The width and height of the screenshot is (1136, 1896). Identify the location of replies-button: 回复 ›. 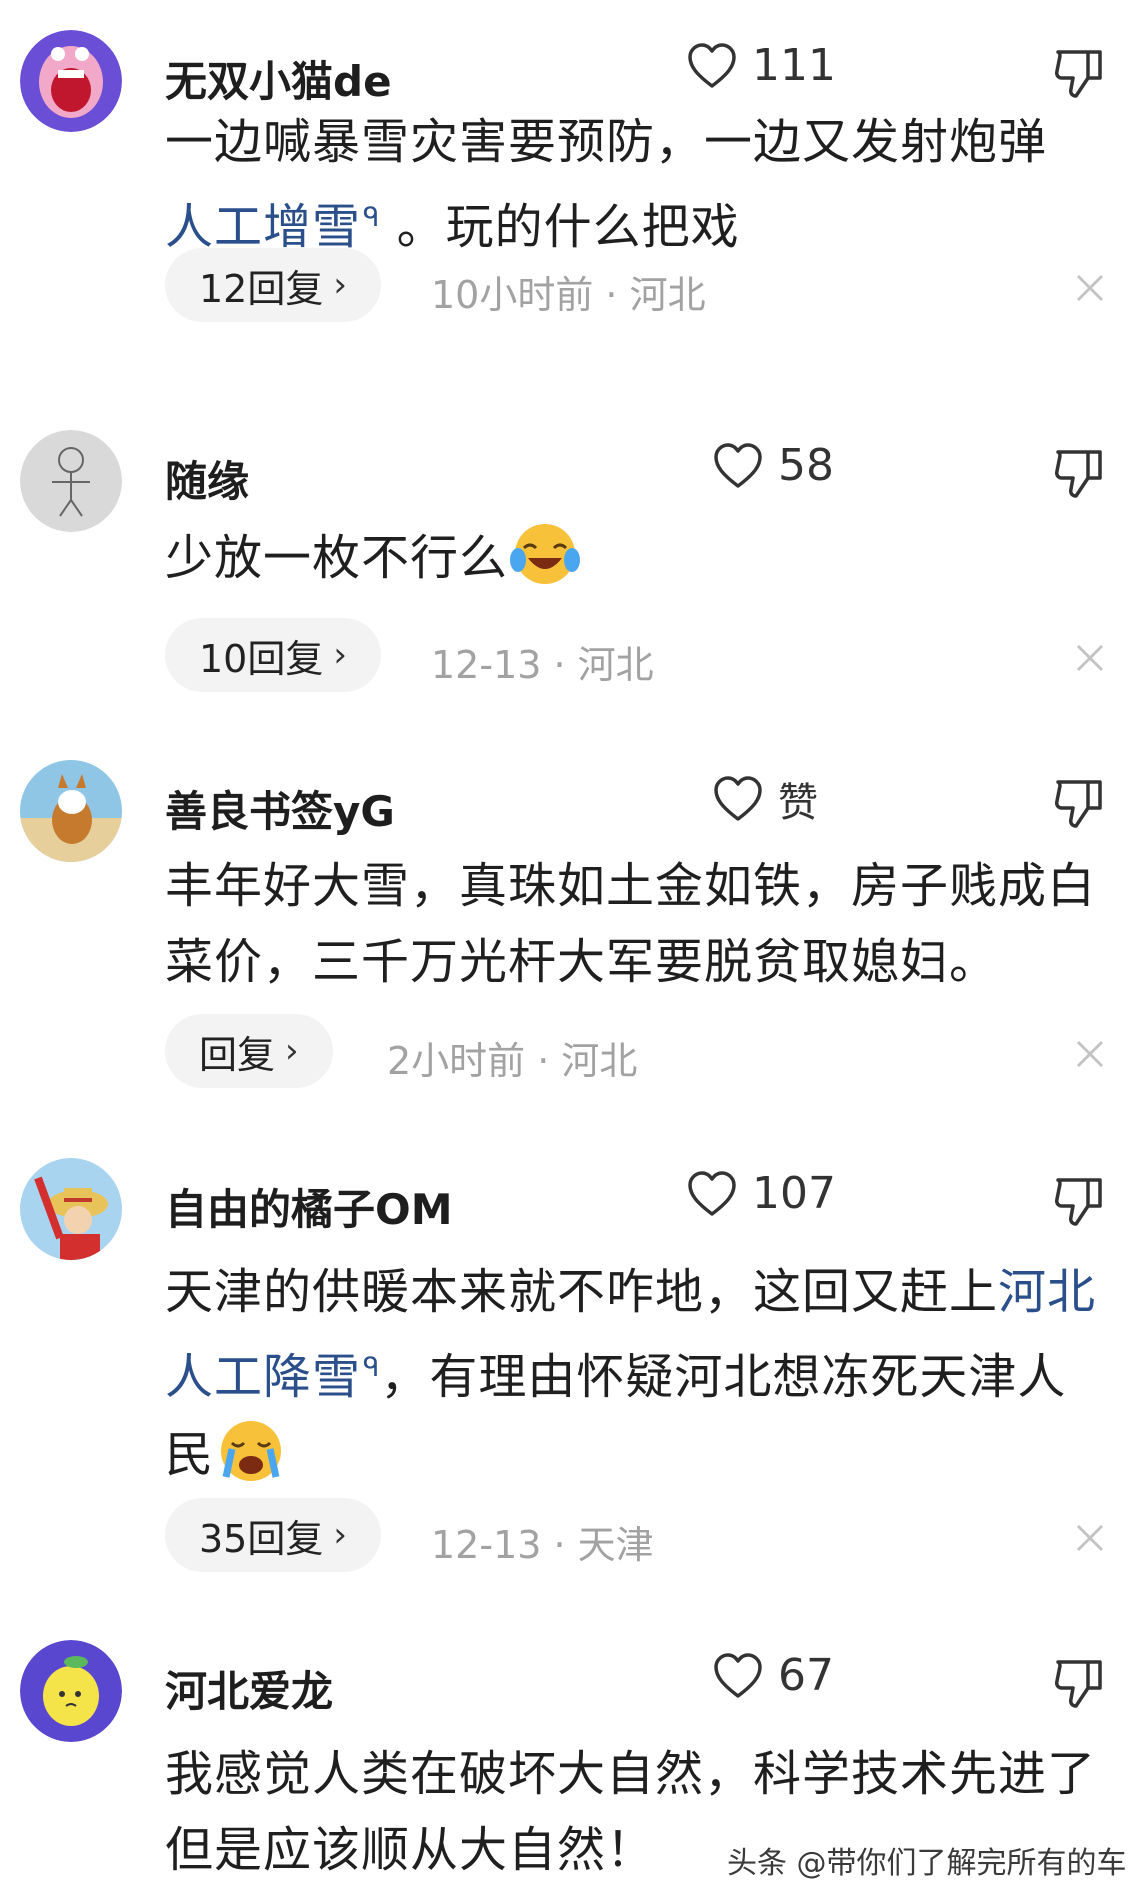
(249, 1051).